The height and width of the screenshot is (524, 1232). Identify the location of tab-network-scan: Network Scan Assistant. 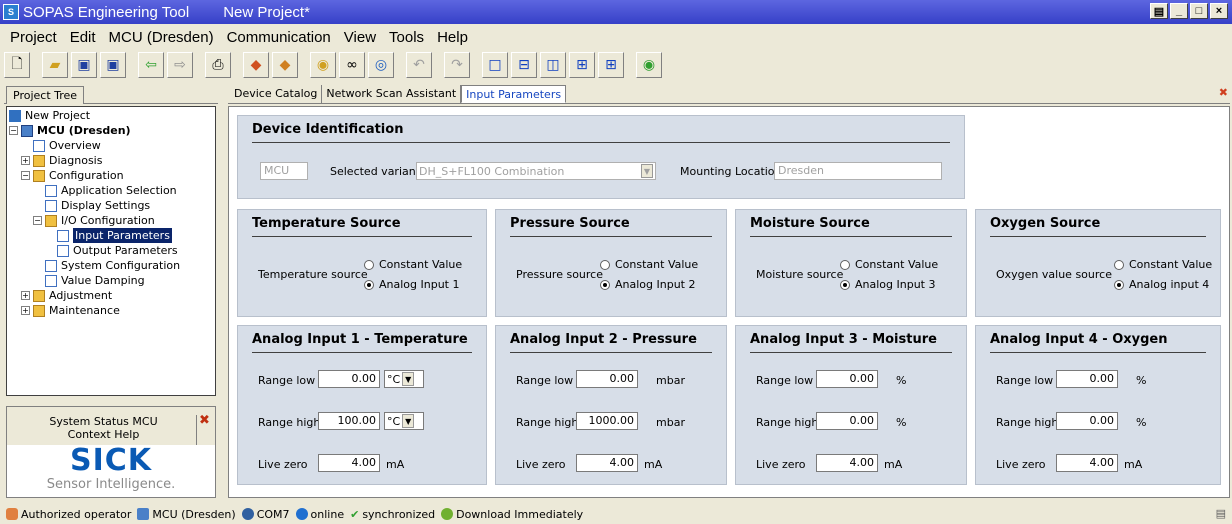
(392, 94).